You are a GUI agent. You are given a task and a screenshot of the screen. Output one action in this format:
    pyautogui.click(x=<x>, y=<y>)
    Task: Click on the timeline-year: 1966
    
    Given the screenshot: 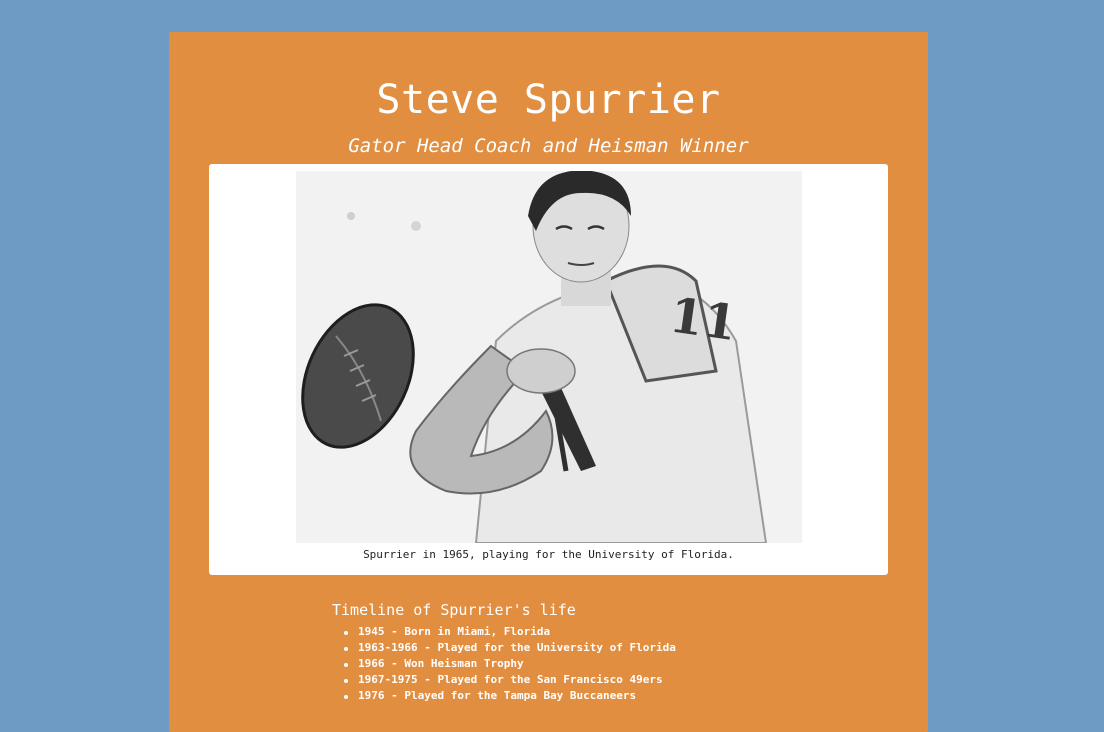 What is the action you would take?
    pyautogui.click(x=371, y=663)
    